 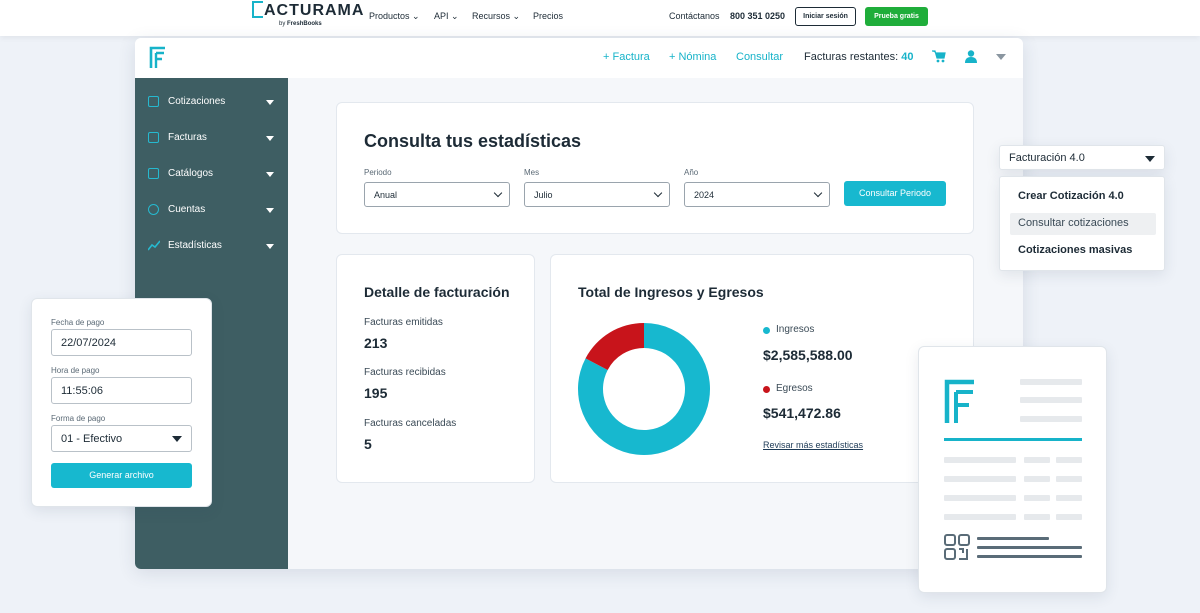 What do you see at coordinates (78, 322) in the screenshot?
I see `fecha-label: Fecha de pago` at bounding box center [78, 322].